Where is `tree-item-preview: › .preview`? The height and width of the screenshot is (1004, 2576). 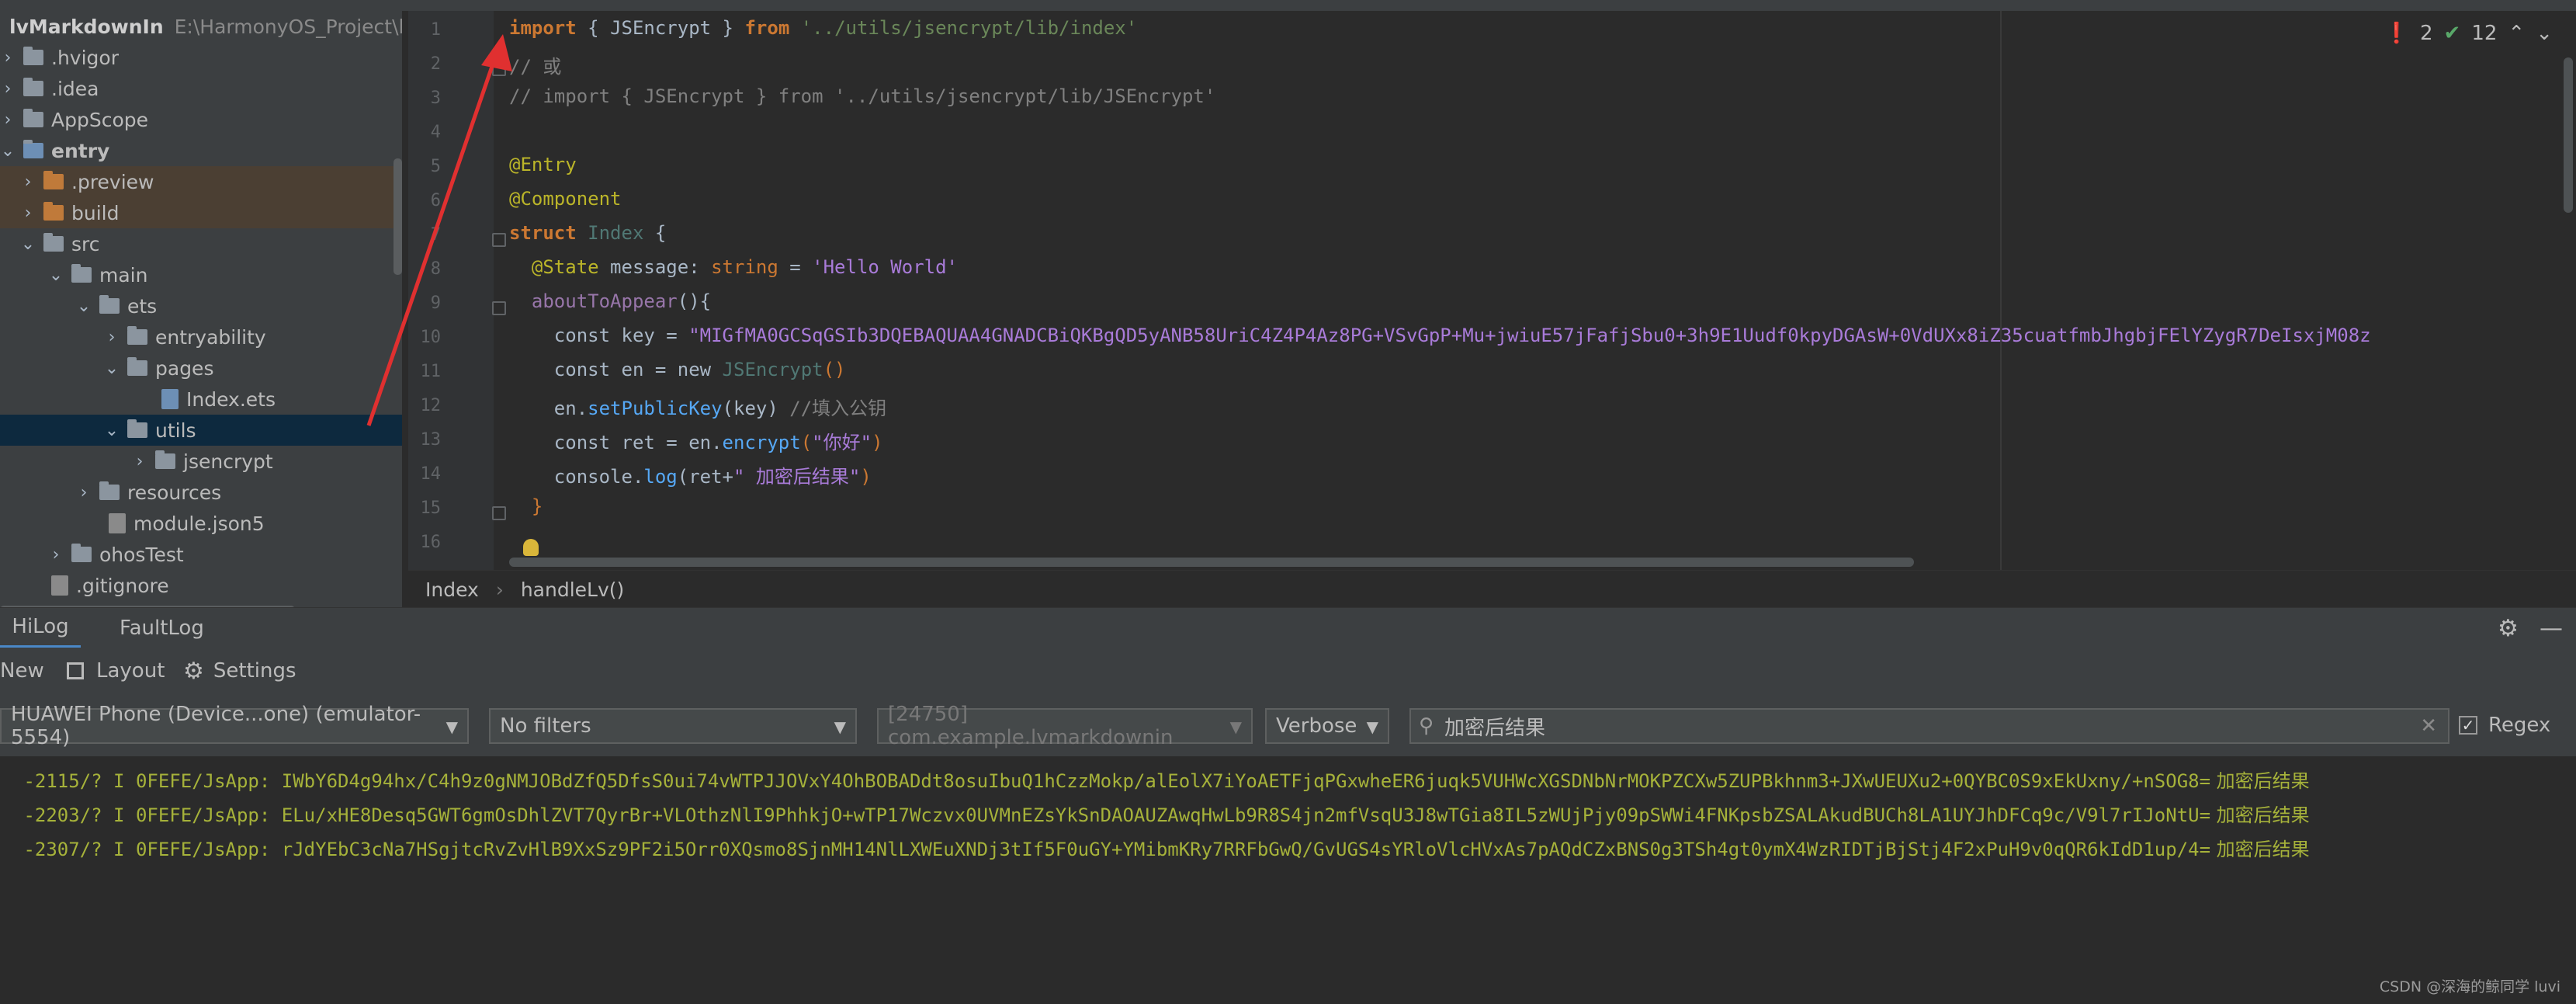 tree-item-preview: › .preview is located at coordinates (201, 181).